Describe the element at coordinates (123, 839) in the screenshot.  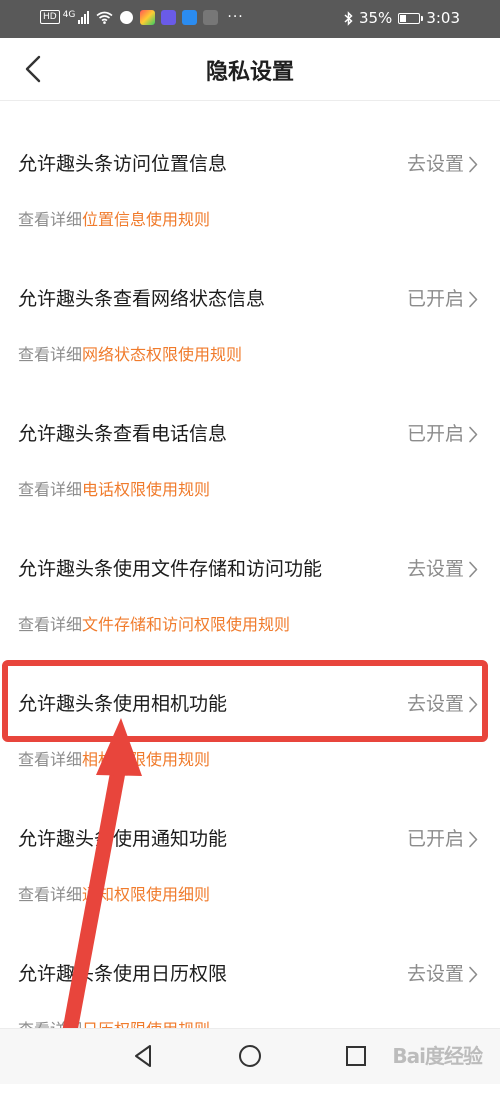
I see `permission-title: 允许趣头条使用通知功能` at that location.